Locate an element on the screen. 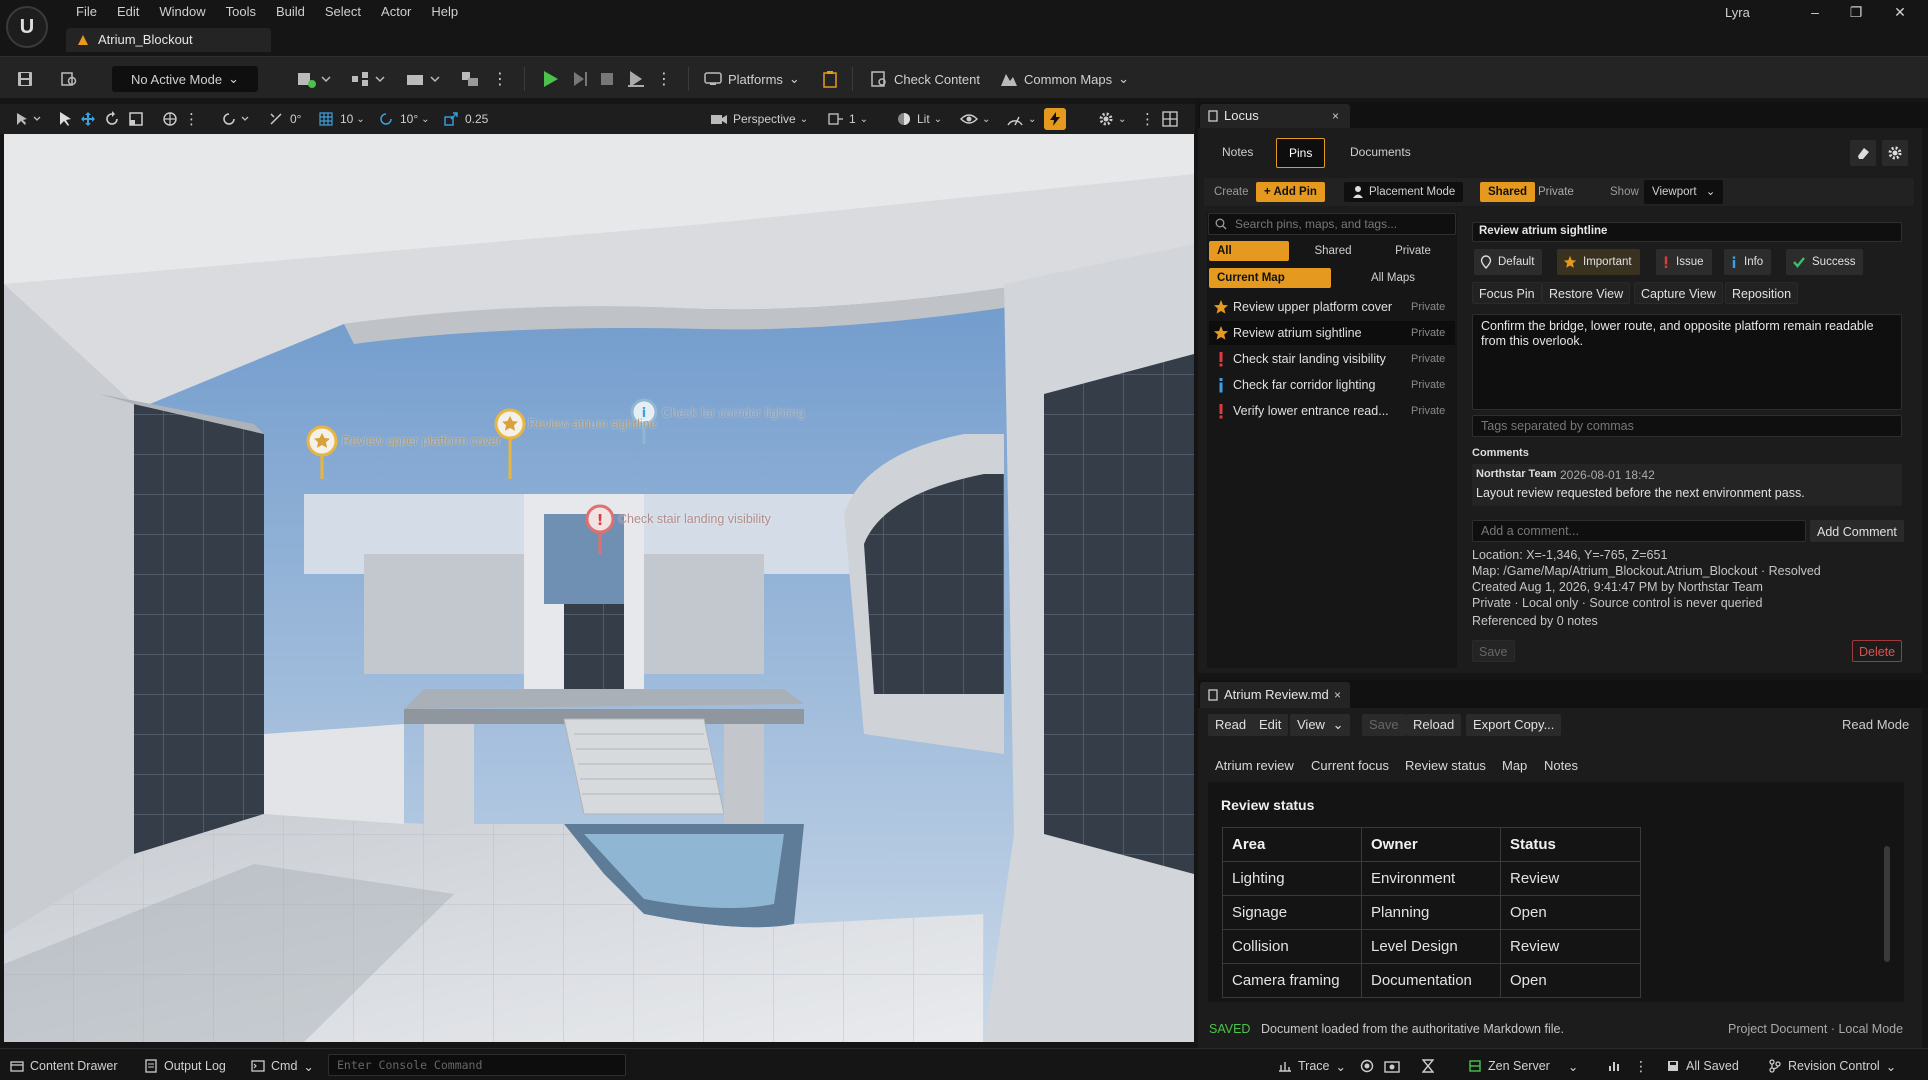  focus-pin-button: Focus Pin is located at coordinates (1507, 293).